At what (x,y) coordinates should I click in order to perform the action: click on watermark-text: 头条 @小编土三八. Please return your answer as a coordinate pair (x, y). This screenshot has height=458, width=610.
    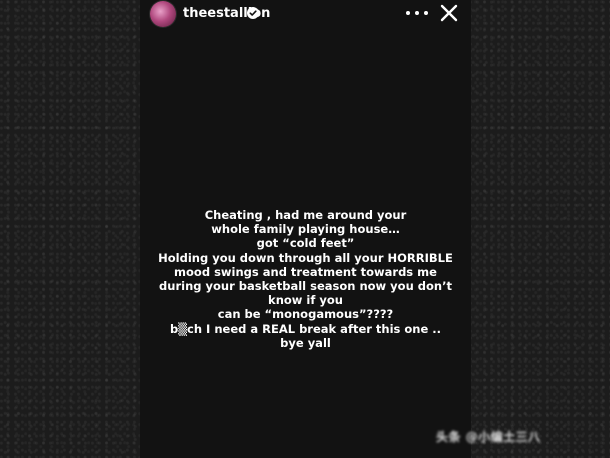
    Looking at the image, I should click on (488, 437).